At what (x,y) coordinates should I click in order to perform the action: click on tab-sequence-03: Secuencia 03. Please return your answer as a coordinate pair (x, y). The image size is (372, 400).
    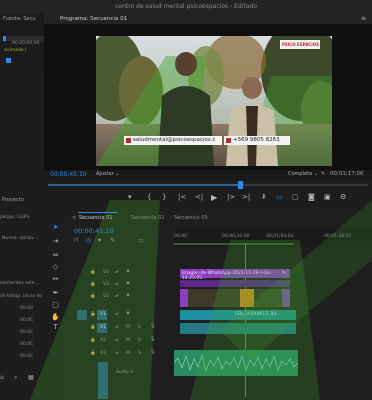
    Looking at the image, I should click on (191, 218).